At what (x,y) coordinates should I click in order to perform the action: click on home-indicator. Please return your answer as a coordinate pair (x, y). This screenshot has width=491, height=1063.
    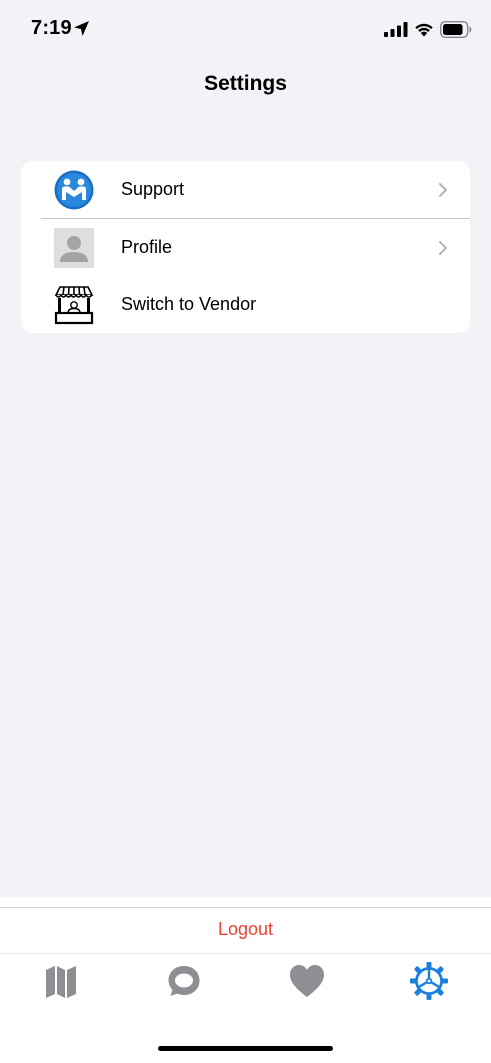
    Looking at the image, I should click on (245, 1048).